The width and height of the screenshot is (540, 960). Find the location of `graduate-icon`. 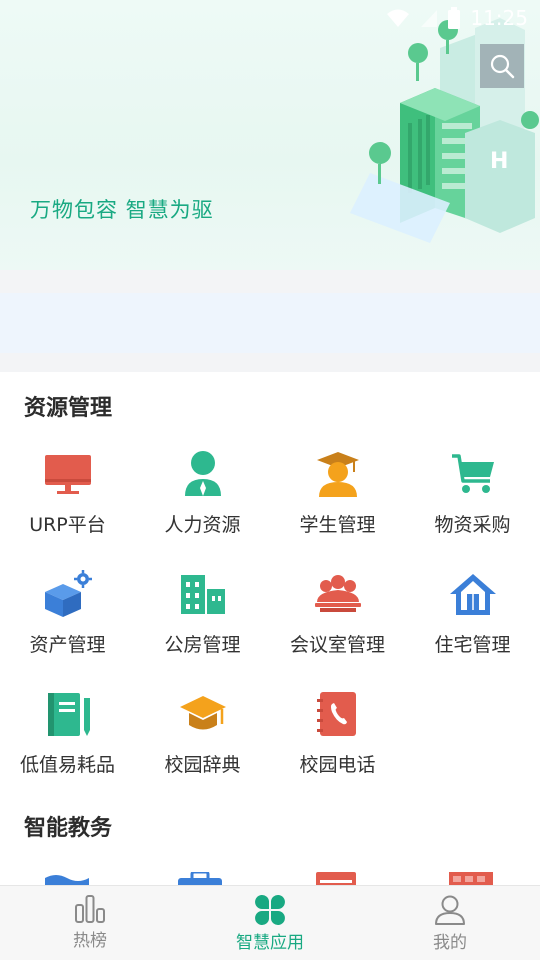

graduate-icon is located at coordinates (337, 474).